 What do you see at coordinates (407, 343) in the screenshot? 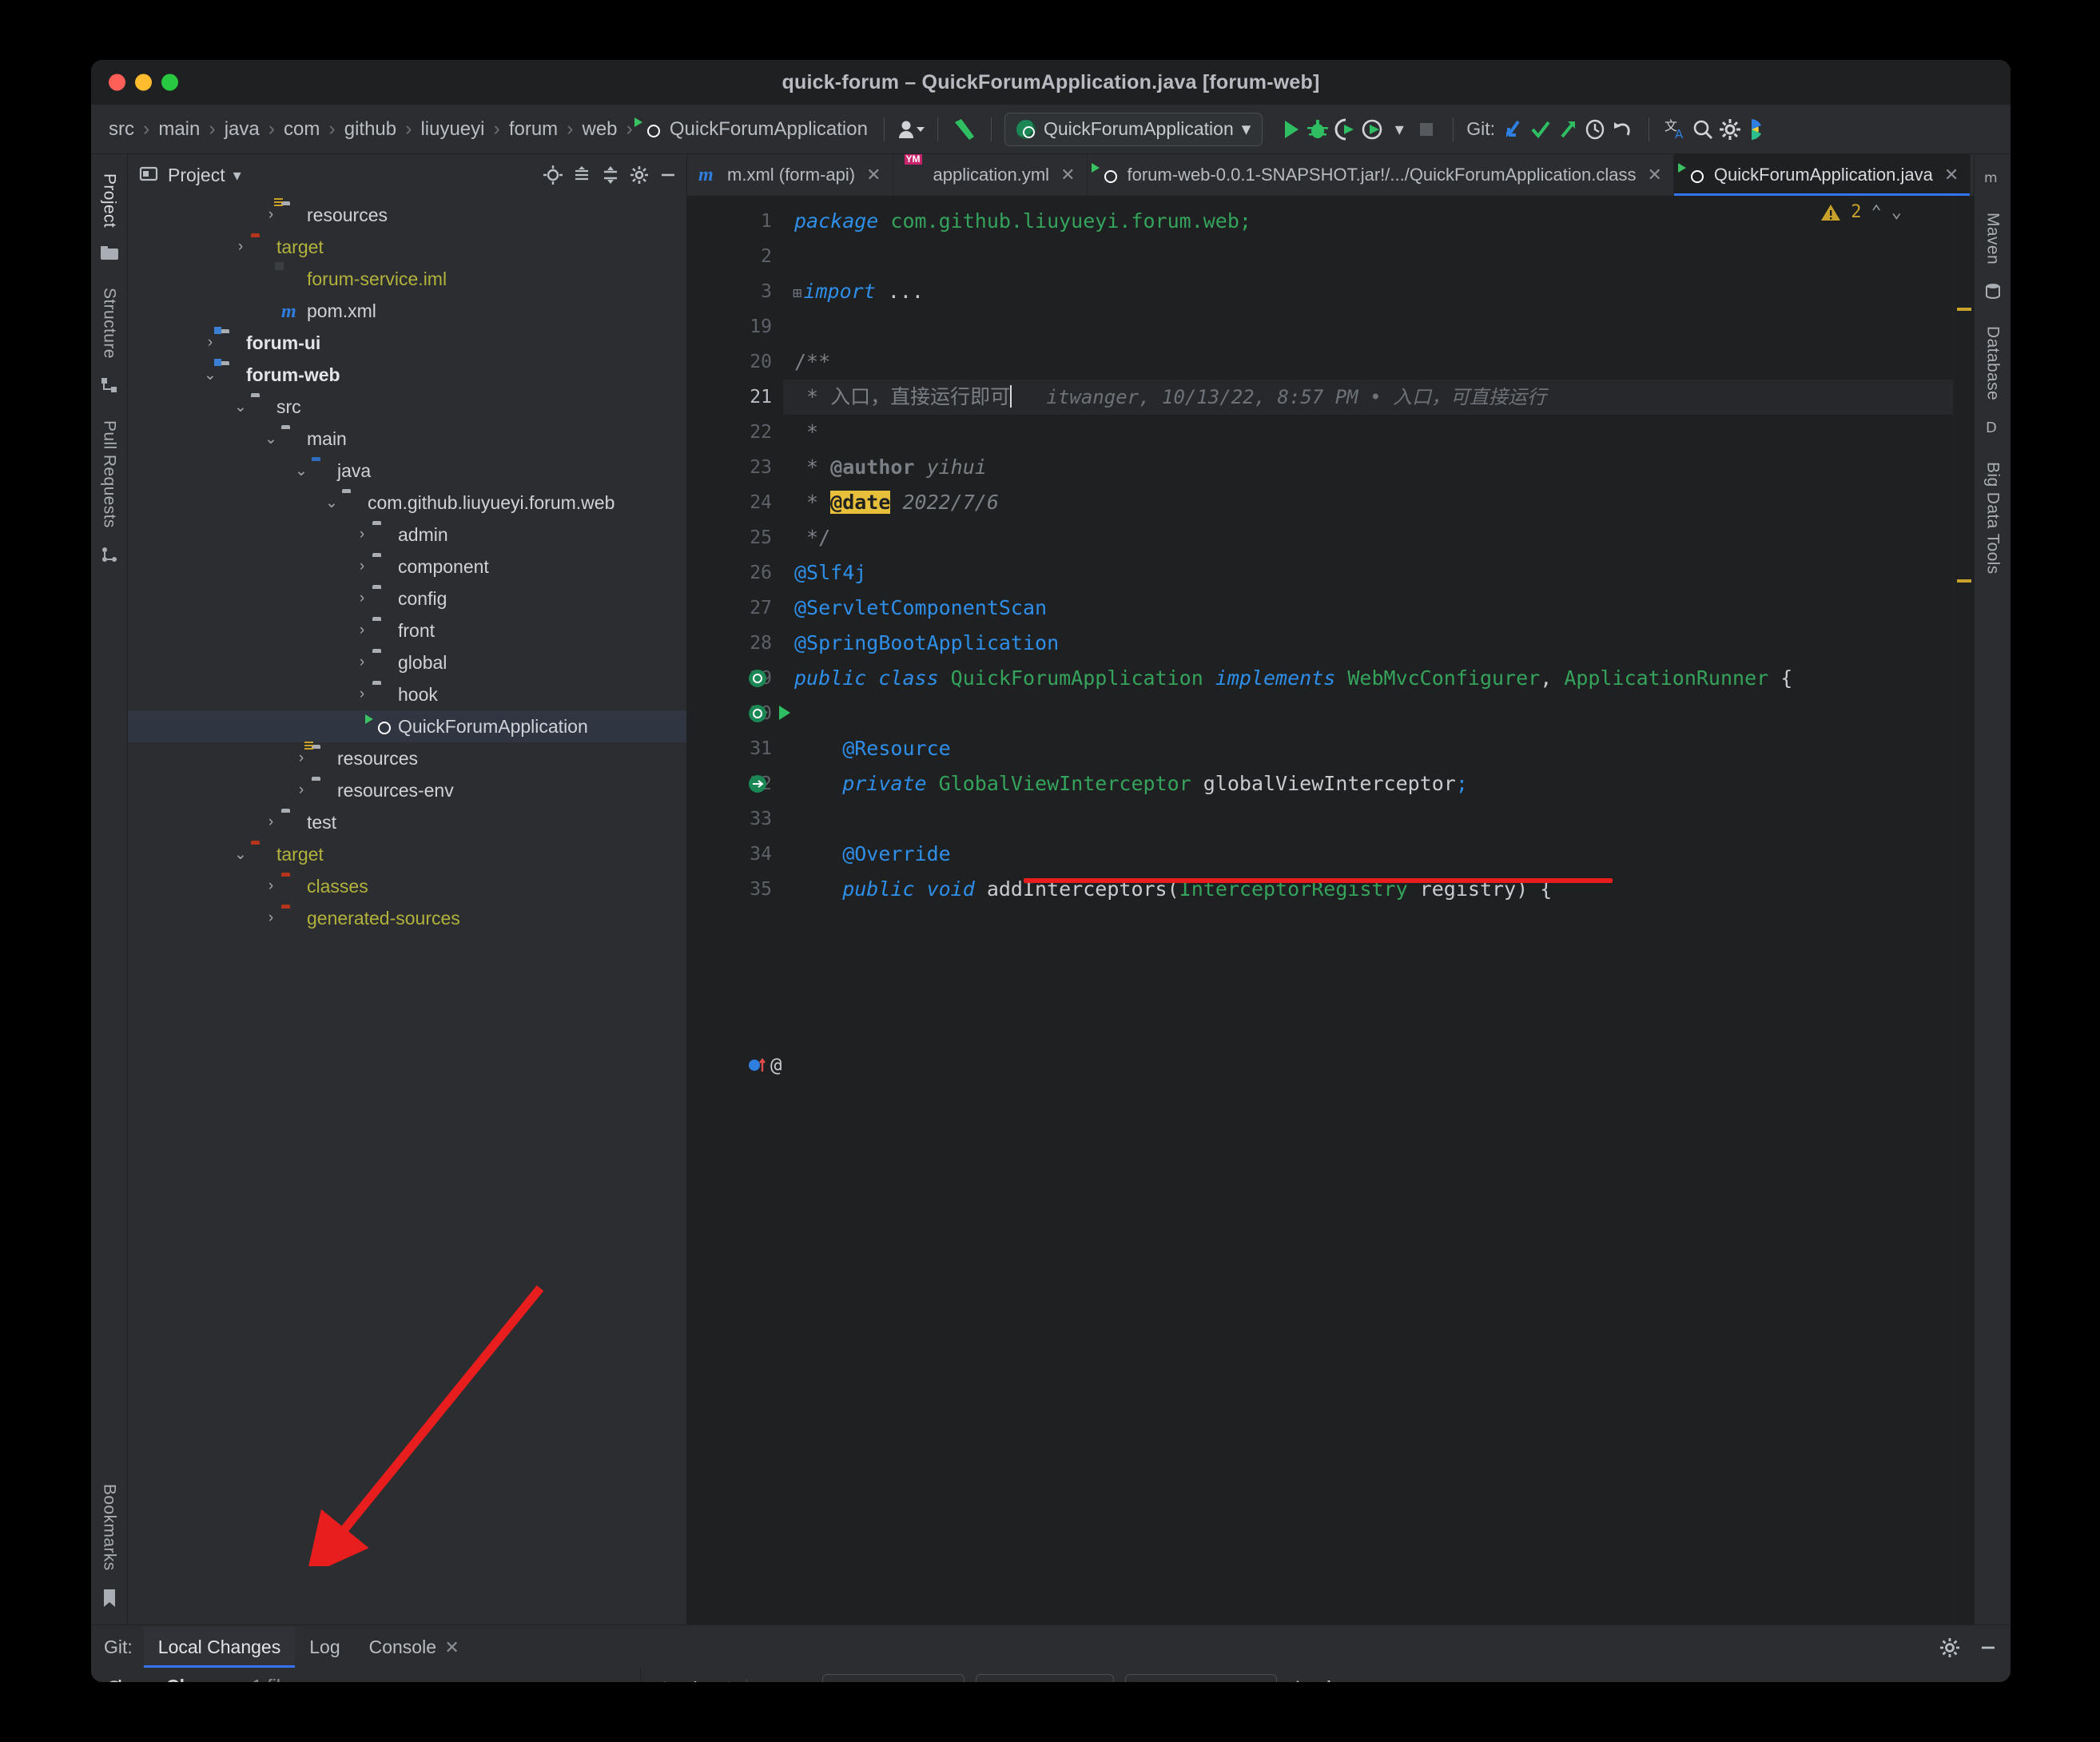
I see `tree-node-forum-ui: › forum-ui` at bounding box center [407, 343].